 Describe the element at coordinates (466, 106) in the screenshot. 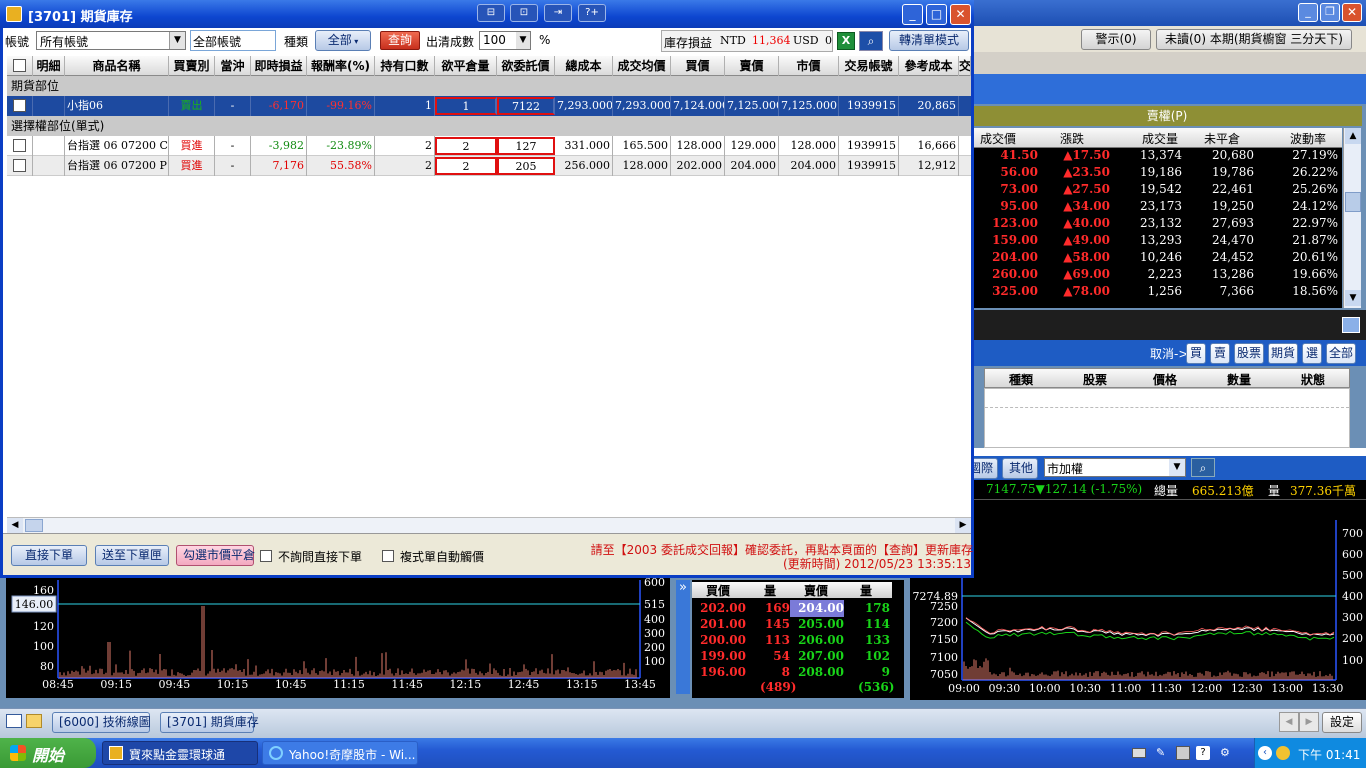

I see `close-qty-input: 1` at that location.